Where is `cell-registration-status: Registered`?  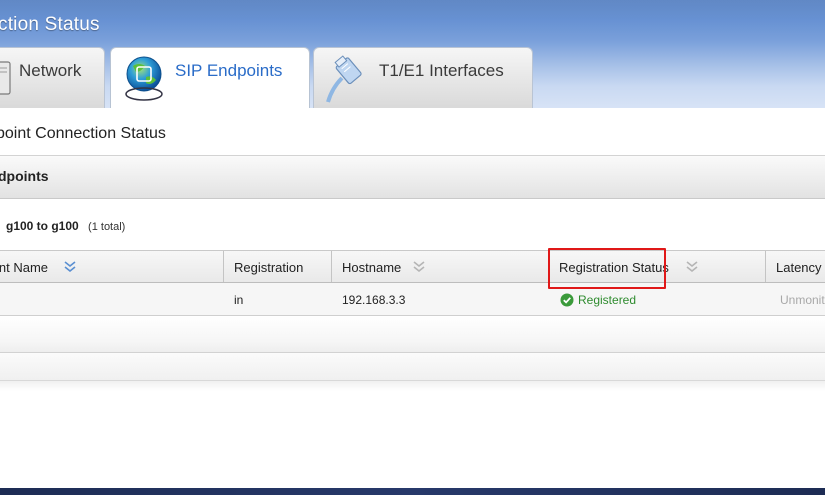
cell-registration-status: Registered is located at coordinates (598, 299).